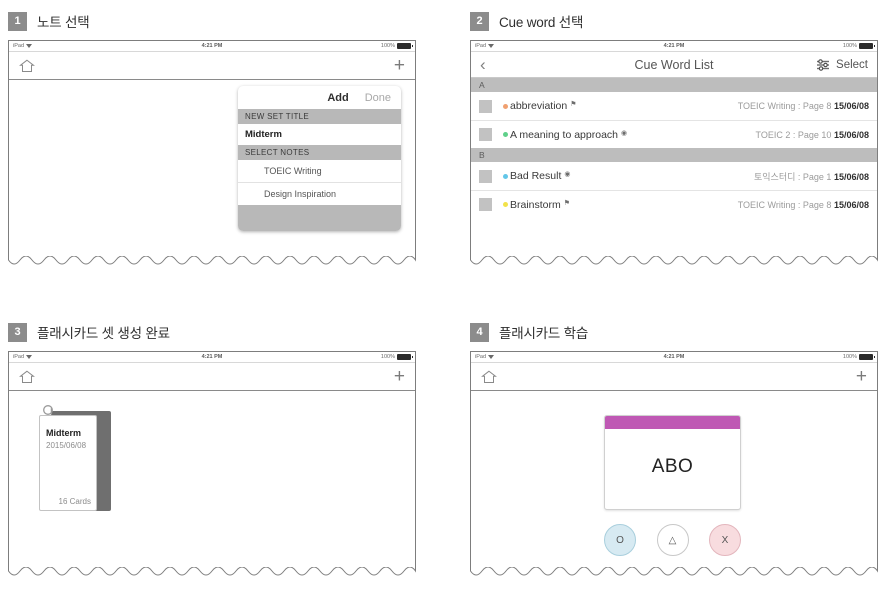  I want to click on step-title: Cue word 선택, so click(541, 22).